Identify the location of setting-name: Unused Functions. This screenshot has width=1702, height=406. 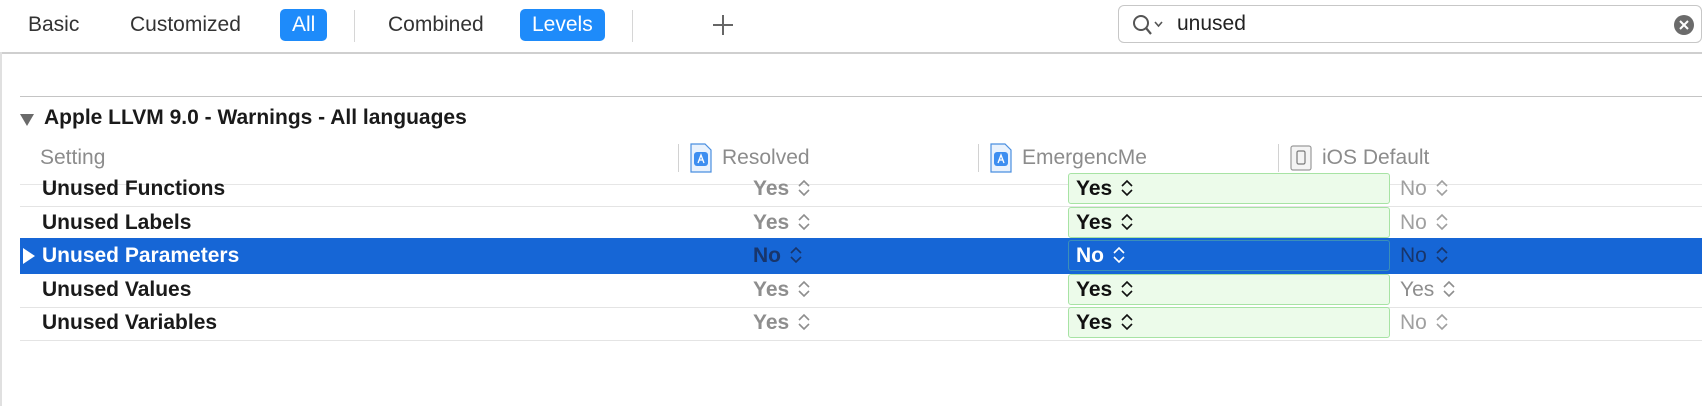
(134, 188).